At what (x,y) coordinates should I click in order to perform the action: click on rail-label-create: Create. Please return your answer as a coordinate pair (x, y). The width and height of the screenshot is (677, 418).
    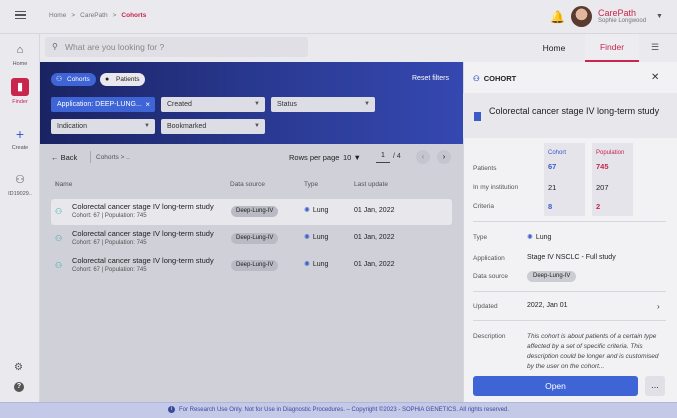
    Looking at the image, I should click on (20, 148).